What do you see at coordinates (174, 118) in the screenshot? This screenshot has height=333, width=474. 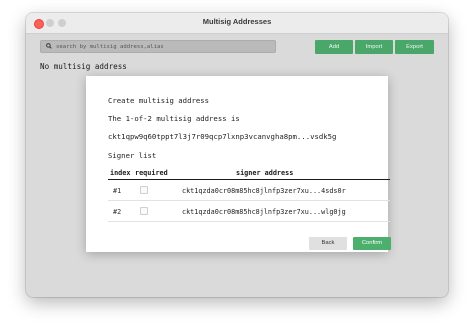 I see `multisig-policy-text: The 1-of-2 multisig address is` at bounding box center [174, 118].